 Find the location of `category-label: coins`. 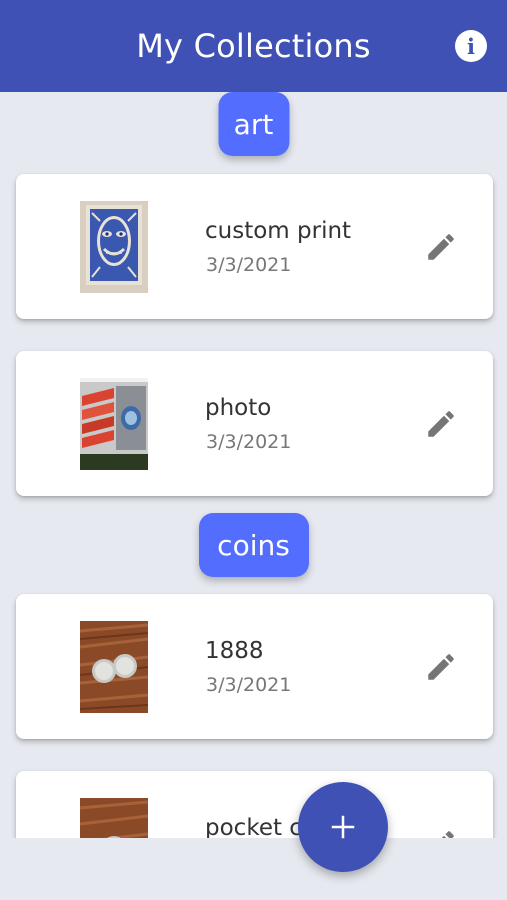

category-label: coins is located at coordinates (253, 545).